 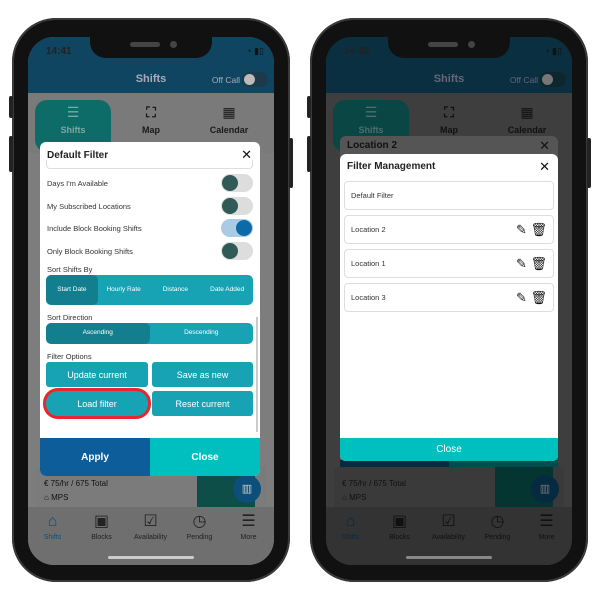 What do you see at coordinates (97, 374) in the screenshot?
I see `update-current-button: Update current` at bounding box center [97, 374].